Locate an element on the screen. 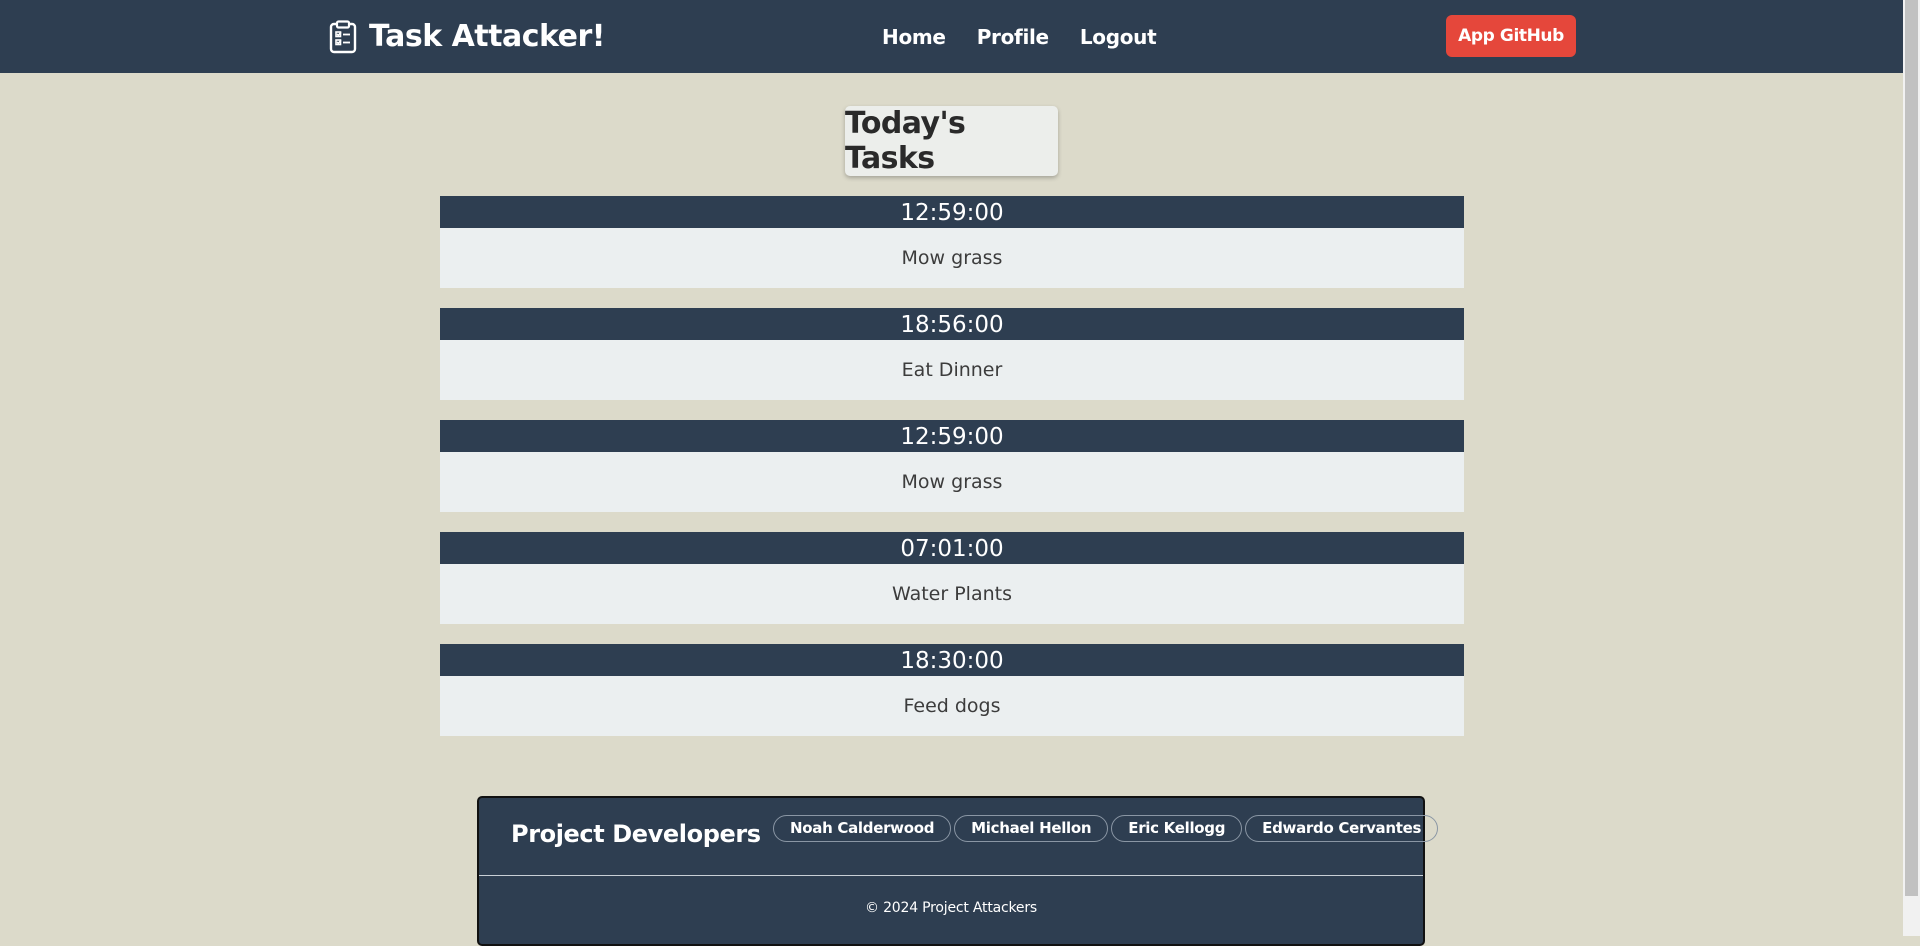  footer-title: Project Developers is located at coordinates (636, 834).